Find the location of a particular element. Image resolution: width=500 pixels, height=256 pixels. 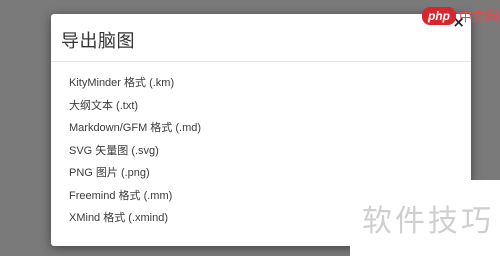

site-logo-watermark: php 中文网 is located at coordinates (459, 15).